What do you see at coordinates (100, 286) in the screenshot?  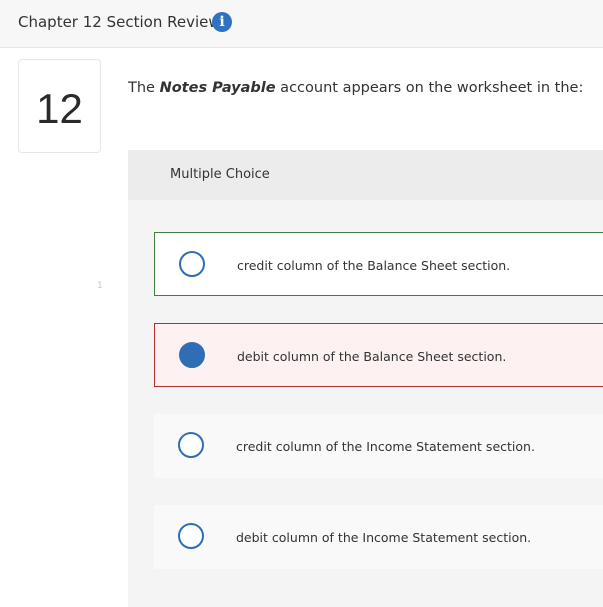 I see `stray-mark: 1` at bounding box center [100, 286].